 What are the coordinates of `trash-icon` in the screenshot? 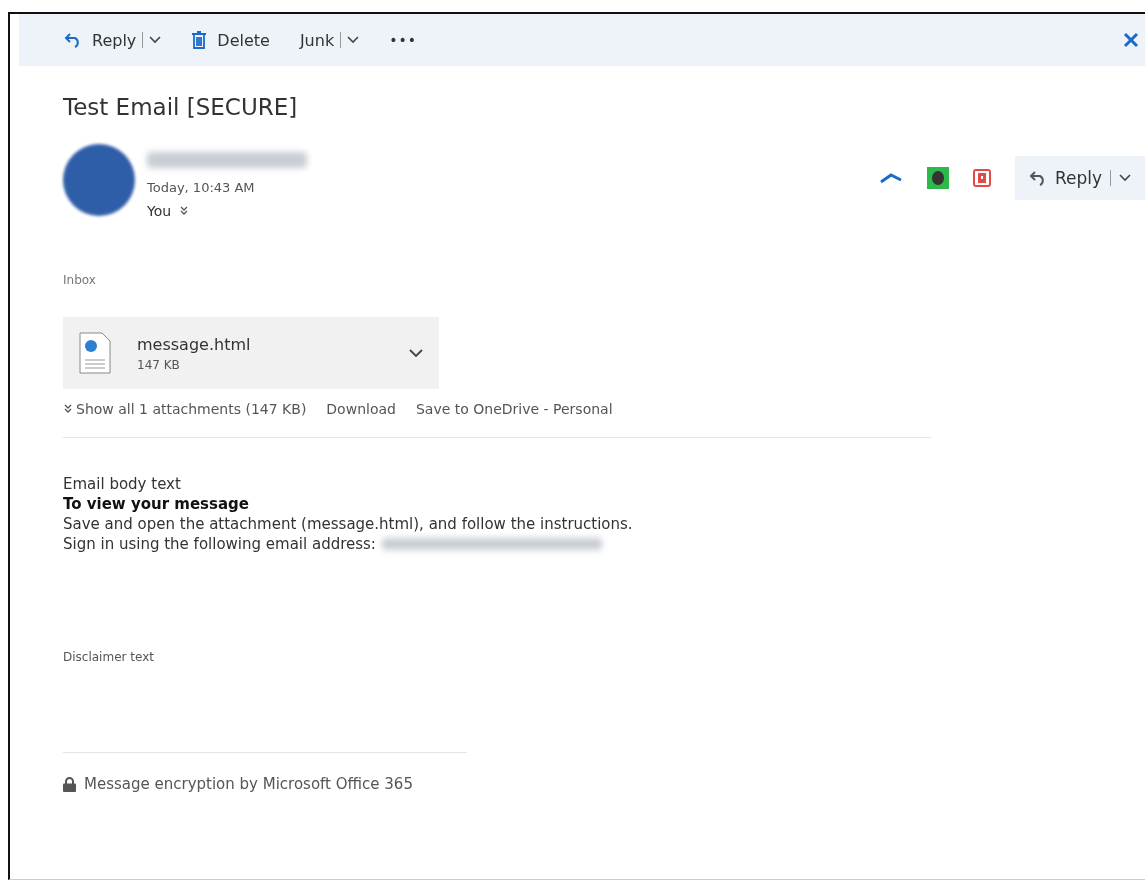 It's located at (199, 40).